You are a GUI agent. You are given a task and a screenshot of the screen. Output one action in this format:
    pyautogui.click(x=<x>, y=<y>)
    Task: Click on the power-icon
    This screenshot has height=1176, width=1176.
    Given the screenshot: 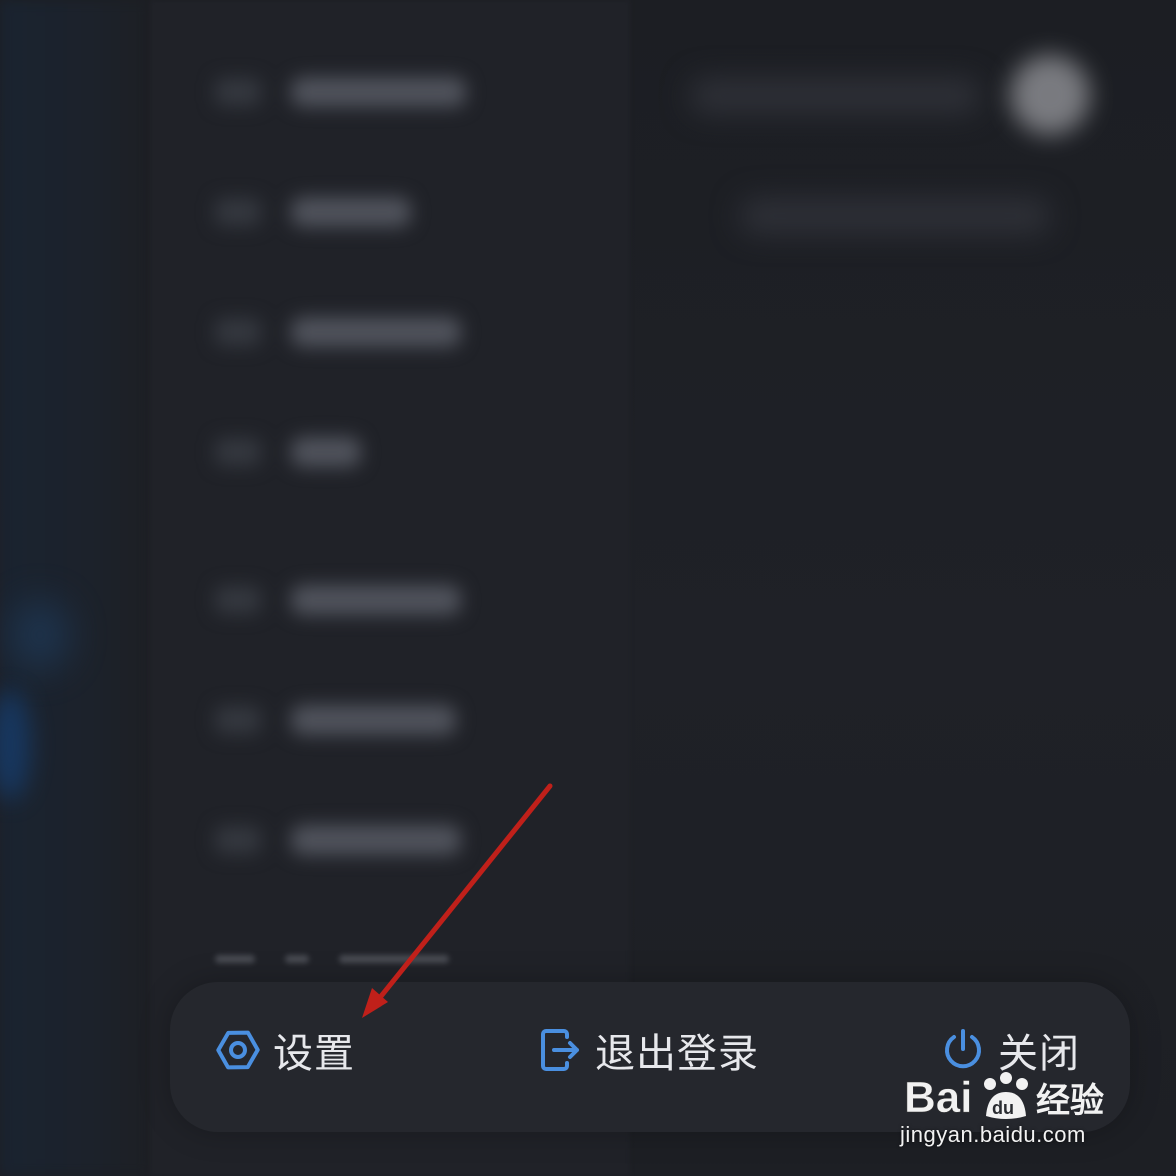 What is the action you would take?
    pyautogui.click(x=963, y=1050)
    